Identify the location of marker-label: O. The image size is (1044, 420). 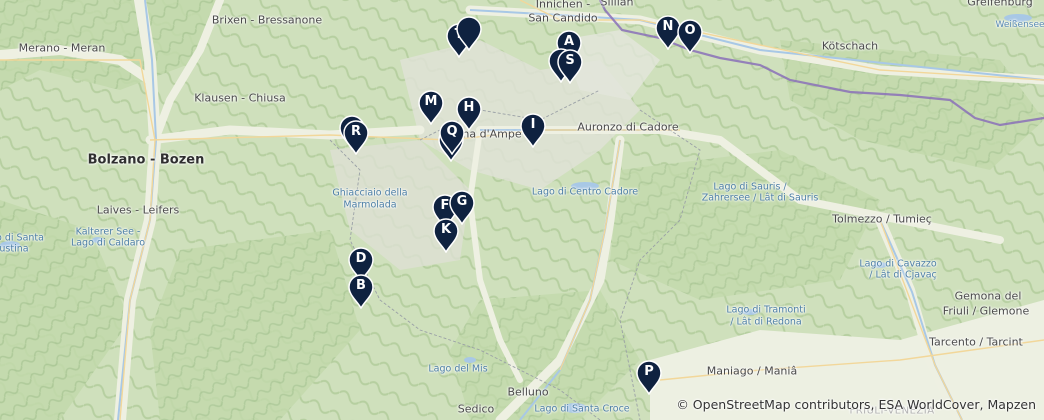
(690, 30).